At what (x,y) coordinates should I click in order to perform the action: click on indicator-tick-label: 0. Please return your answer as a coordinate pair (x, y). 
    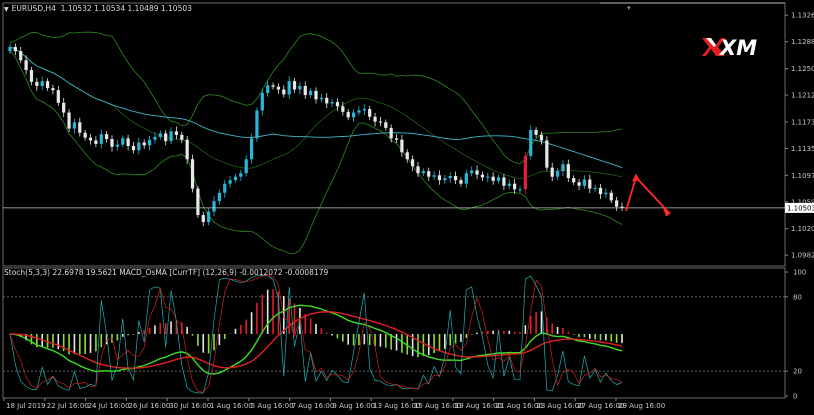
    Looking at the image, I should click on (795, 397).